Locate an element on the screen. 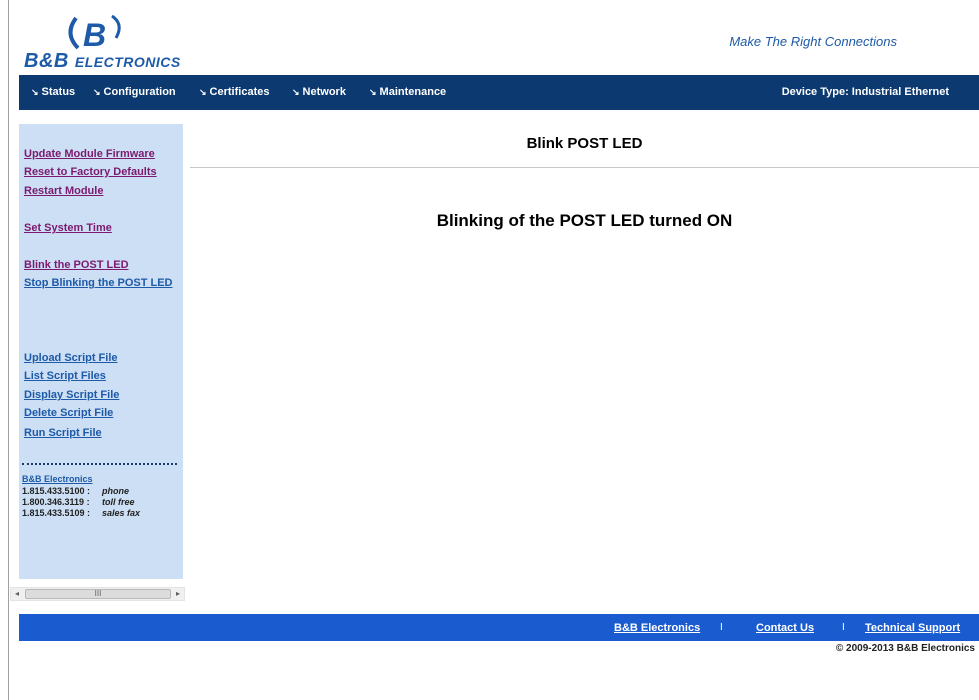  contact-row-sales-fax: 1.815.433.5109 : sales fax is located at coordinates (81, 513).